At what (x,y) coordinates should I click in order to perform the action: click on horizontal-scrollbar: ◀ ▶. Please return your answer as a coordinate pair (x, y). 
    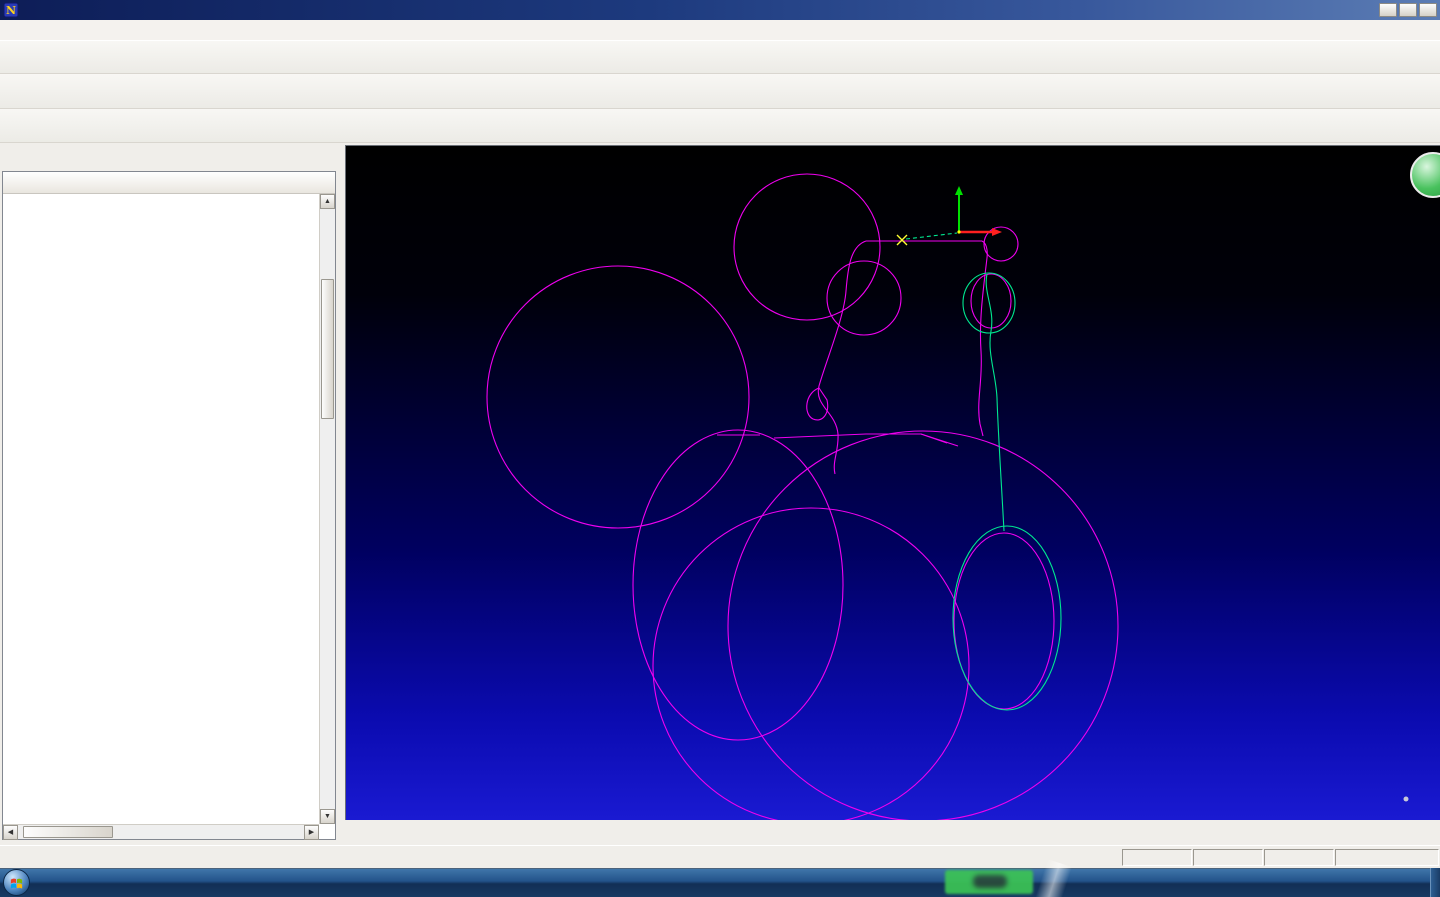
    Looking at the image, I should click on (161, 832).